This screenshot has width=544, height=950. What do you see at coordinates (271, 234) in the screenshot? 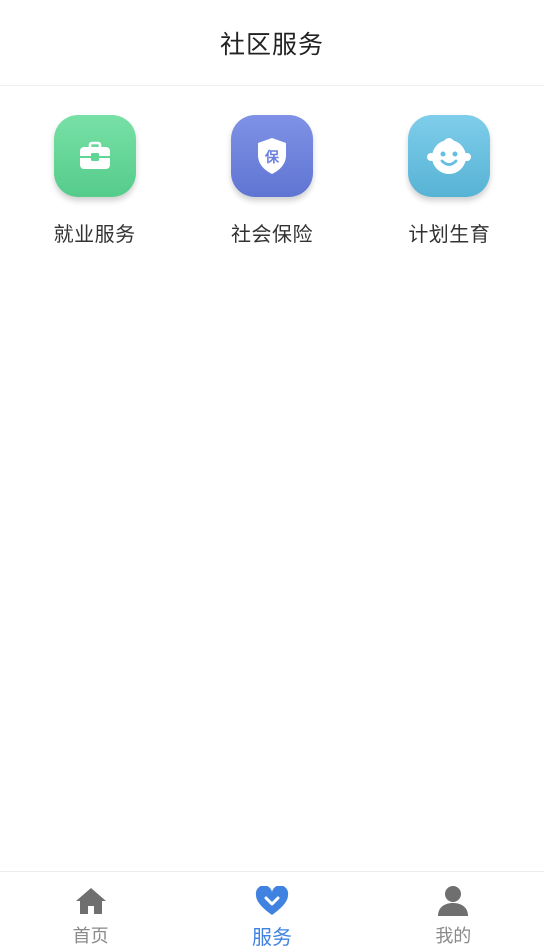
I see `service-label: 社会保险` at bounding box center [271, 234].